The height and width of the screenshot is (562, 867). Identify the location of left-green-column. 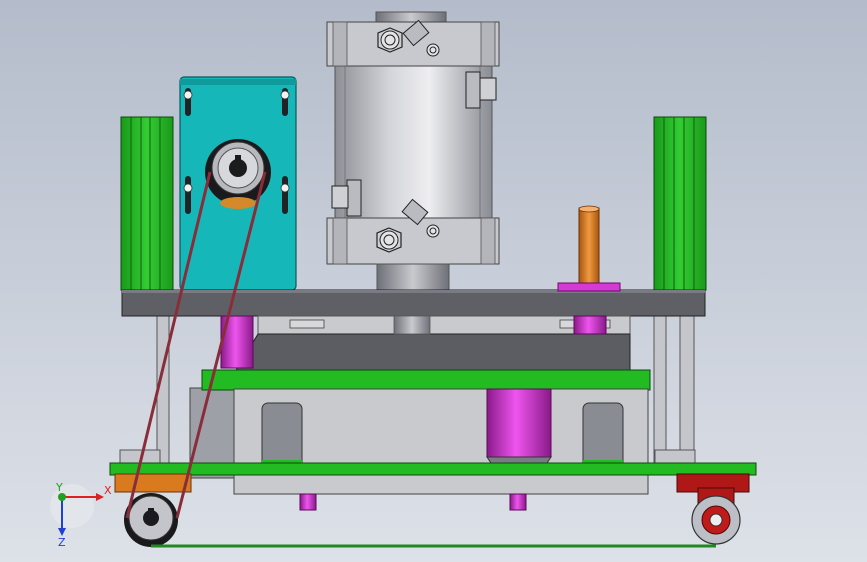
(147, 203).